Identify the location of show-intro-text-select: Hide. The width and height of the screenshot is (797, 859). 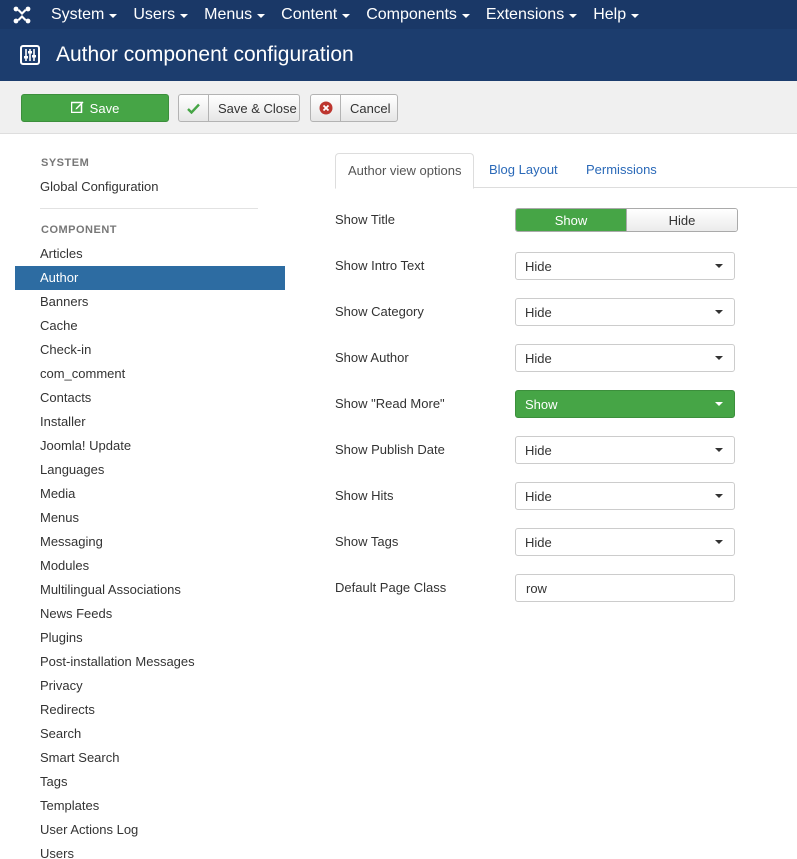
(625, 266).